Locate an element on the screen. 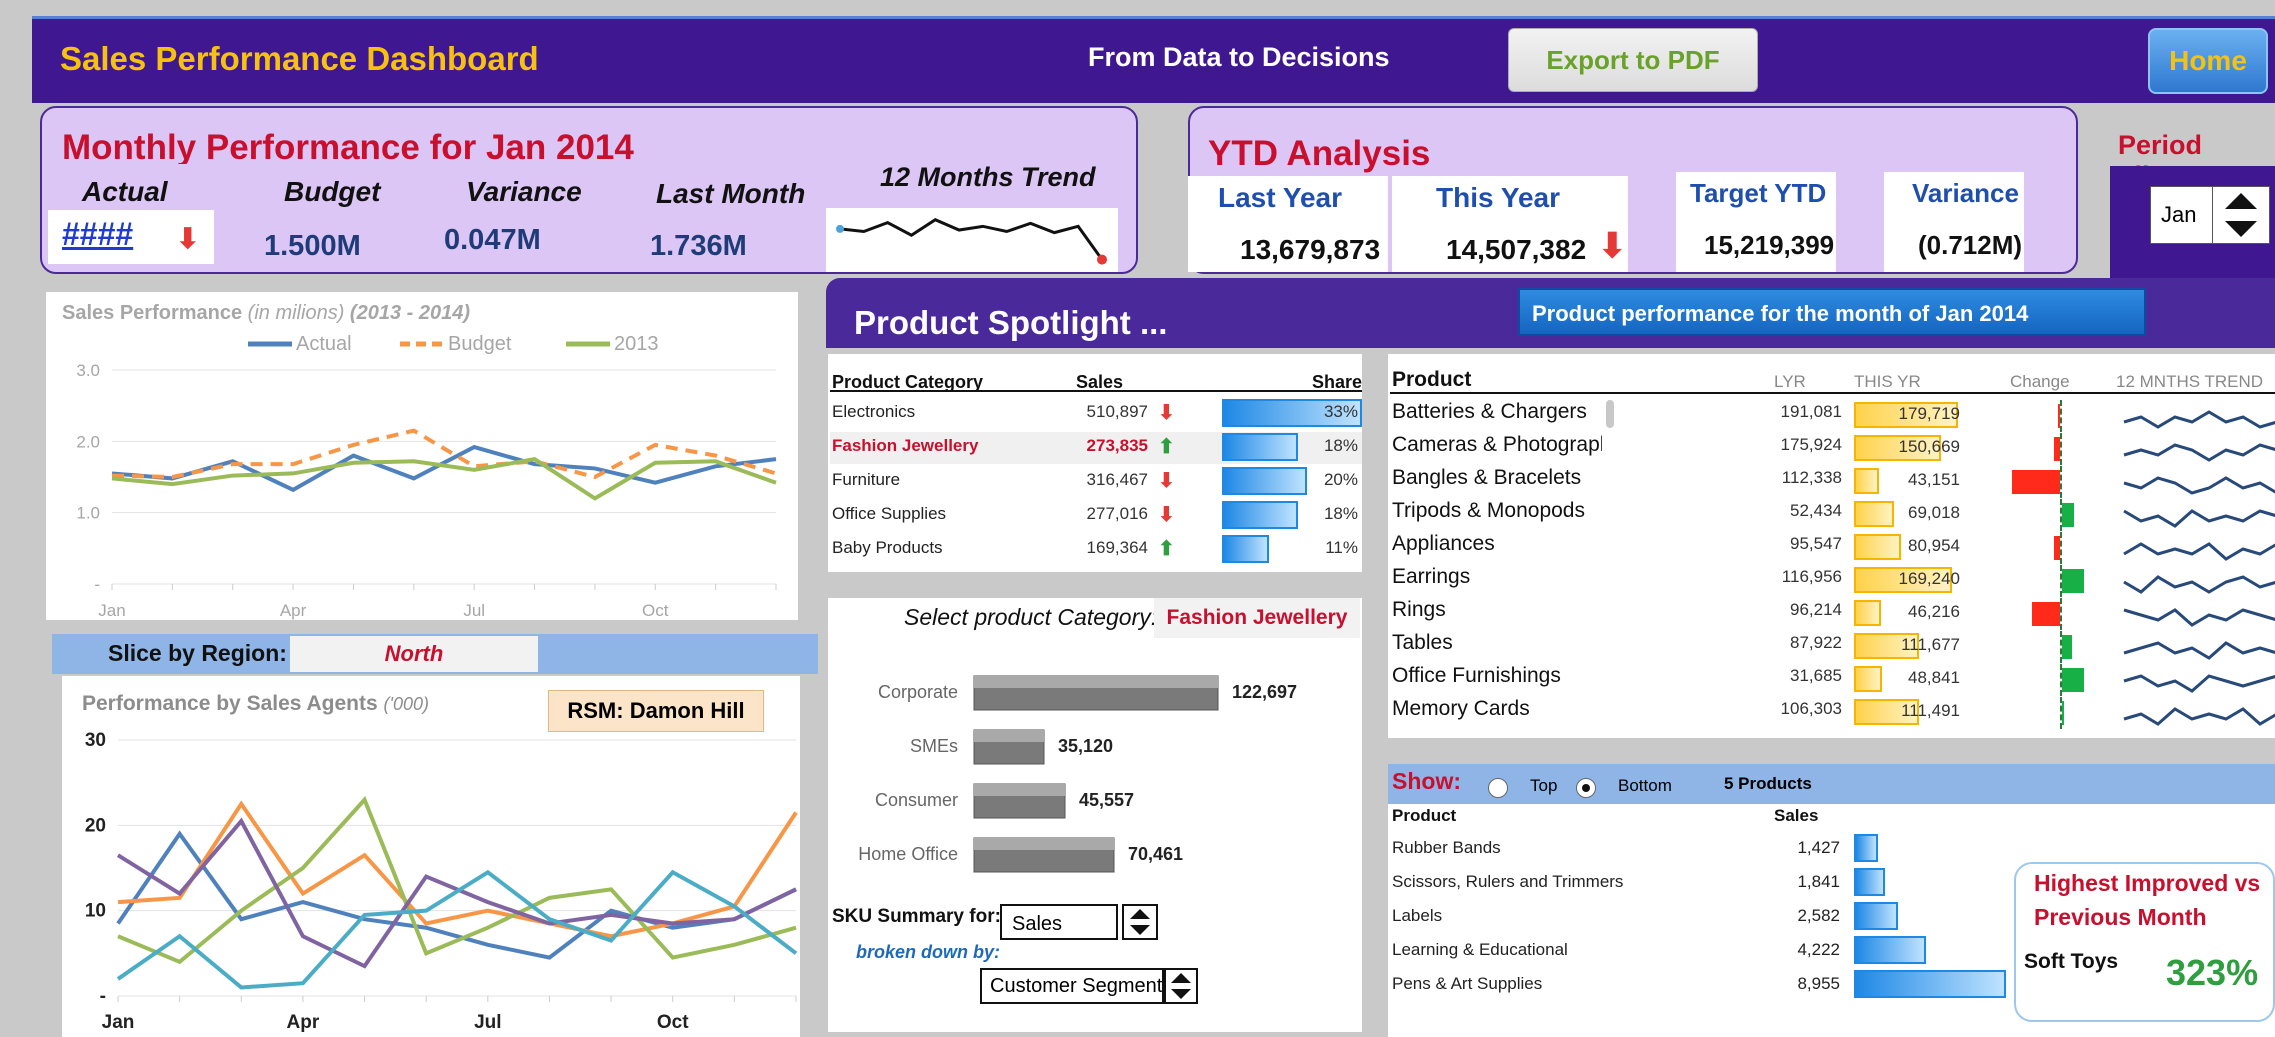  ytd-this-year-label: This Year is located at coordinates (1498, 197).